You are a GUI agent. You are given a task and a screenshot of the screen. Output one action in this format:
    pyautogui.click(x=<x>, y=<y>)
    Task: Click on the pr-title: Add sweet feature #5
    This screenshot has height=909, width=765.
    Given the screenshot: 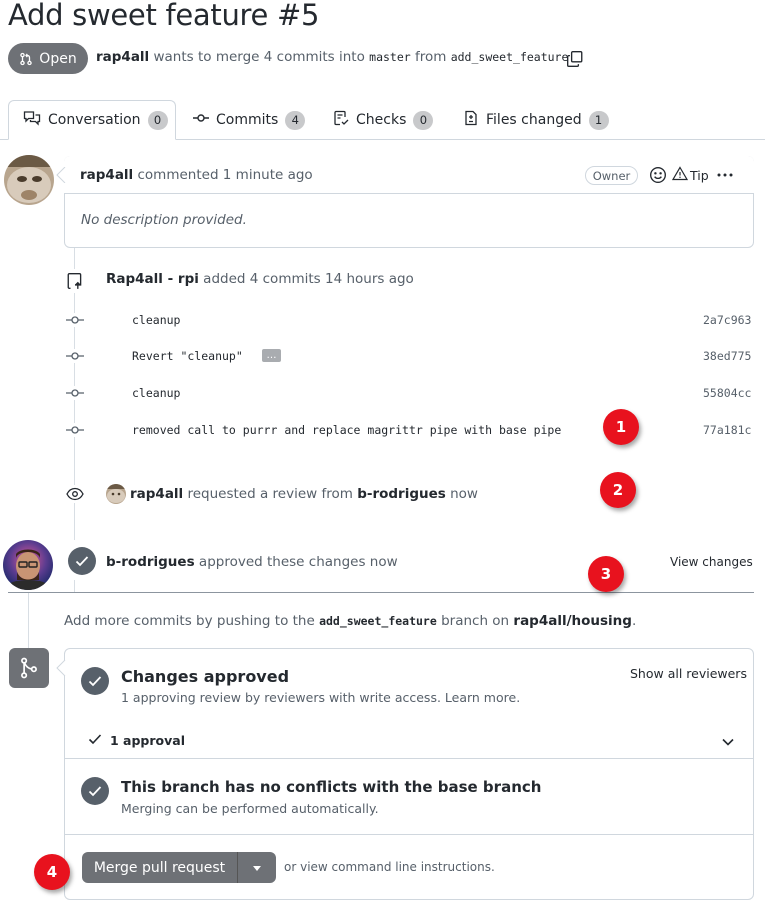 What is the action you would take?
    pyautogui.click(x=164, y=16)
    